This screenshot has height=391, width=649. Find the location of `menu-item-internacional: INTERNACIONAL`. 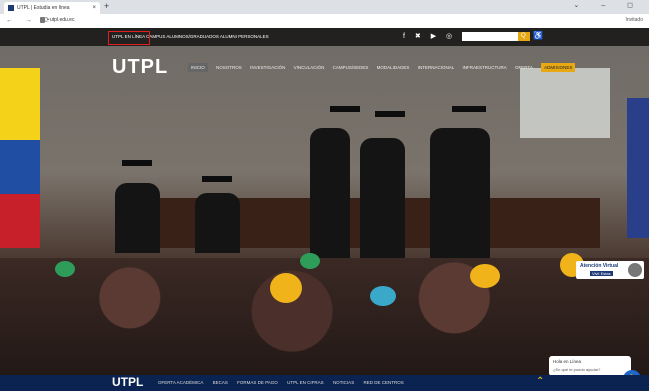

menu-item-internacional: INTERNACIONAL is located at coordinates (436, 67).